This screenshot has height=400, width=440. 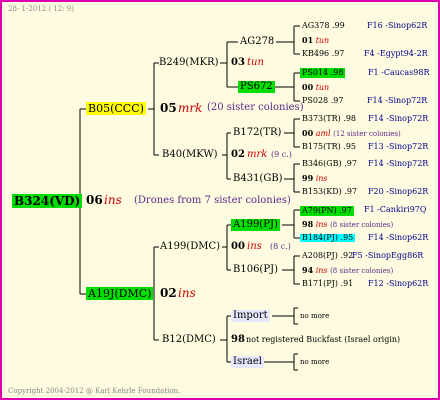 What do you see at coordinates (280, 246) in the screenshot?
I see `mf-note: (8 c.)` at bounding box center [280, 246].